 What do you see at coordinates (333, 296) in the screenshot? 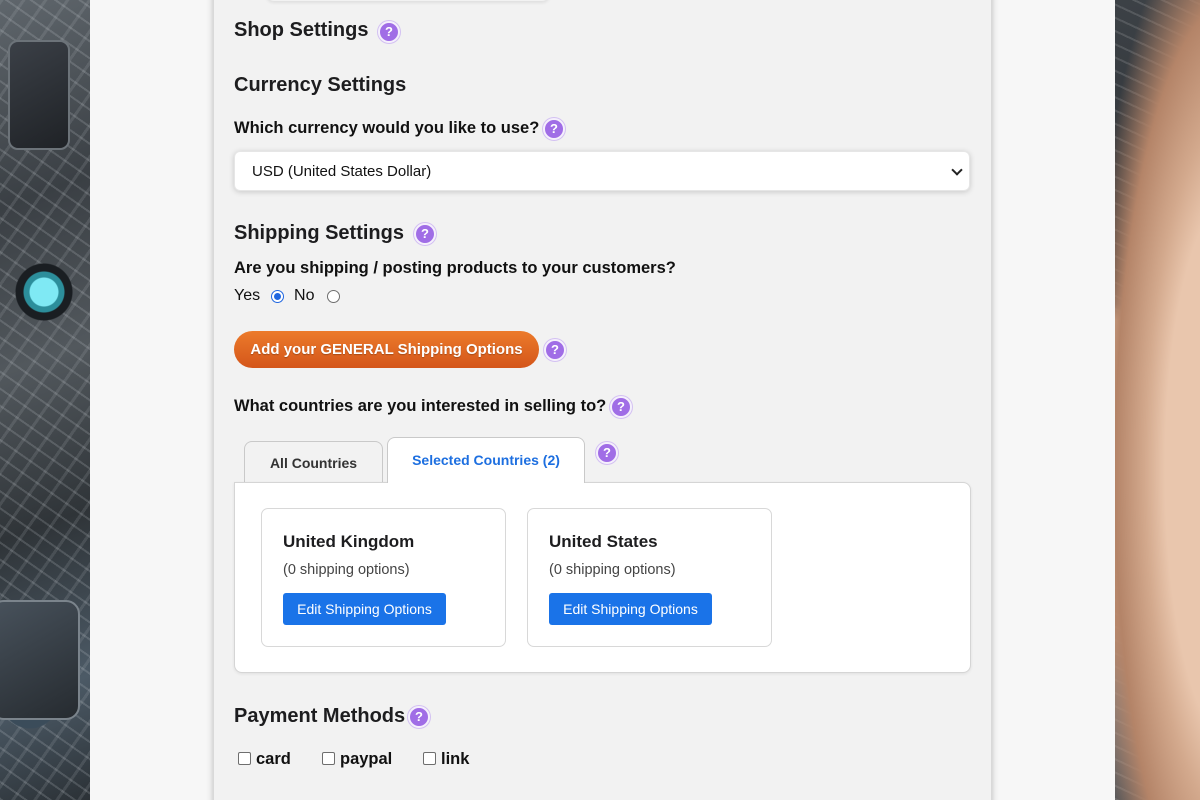
I see `radio-no` at bounding box center [333, 296].